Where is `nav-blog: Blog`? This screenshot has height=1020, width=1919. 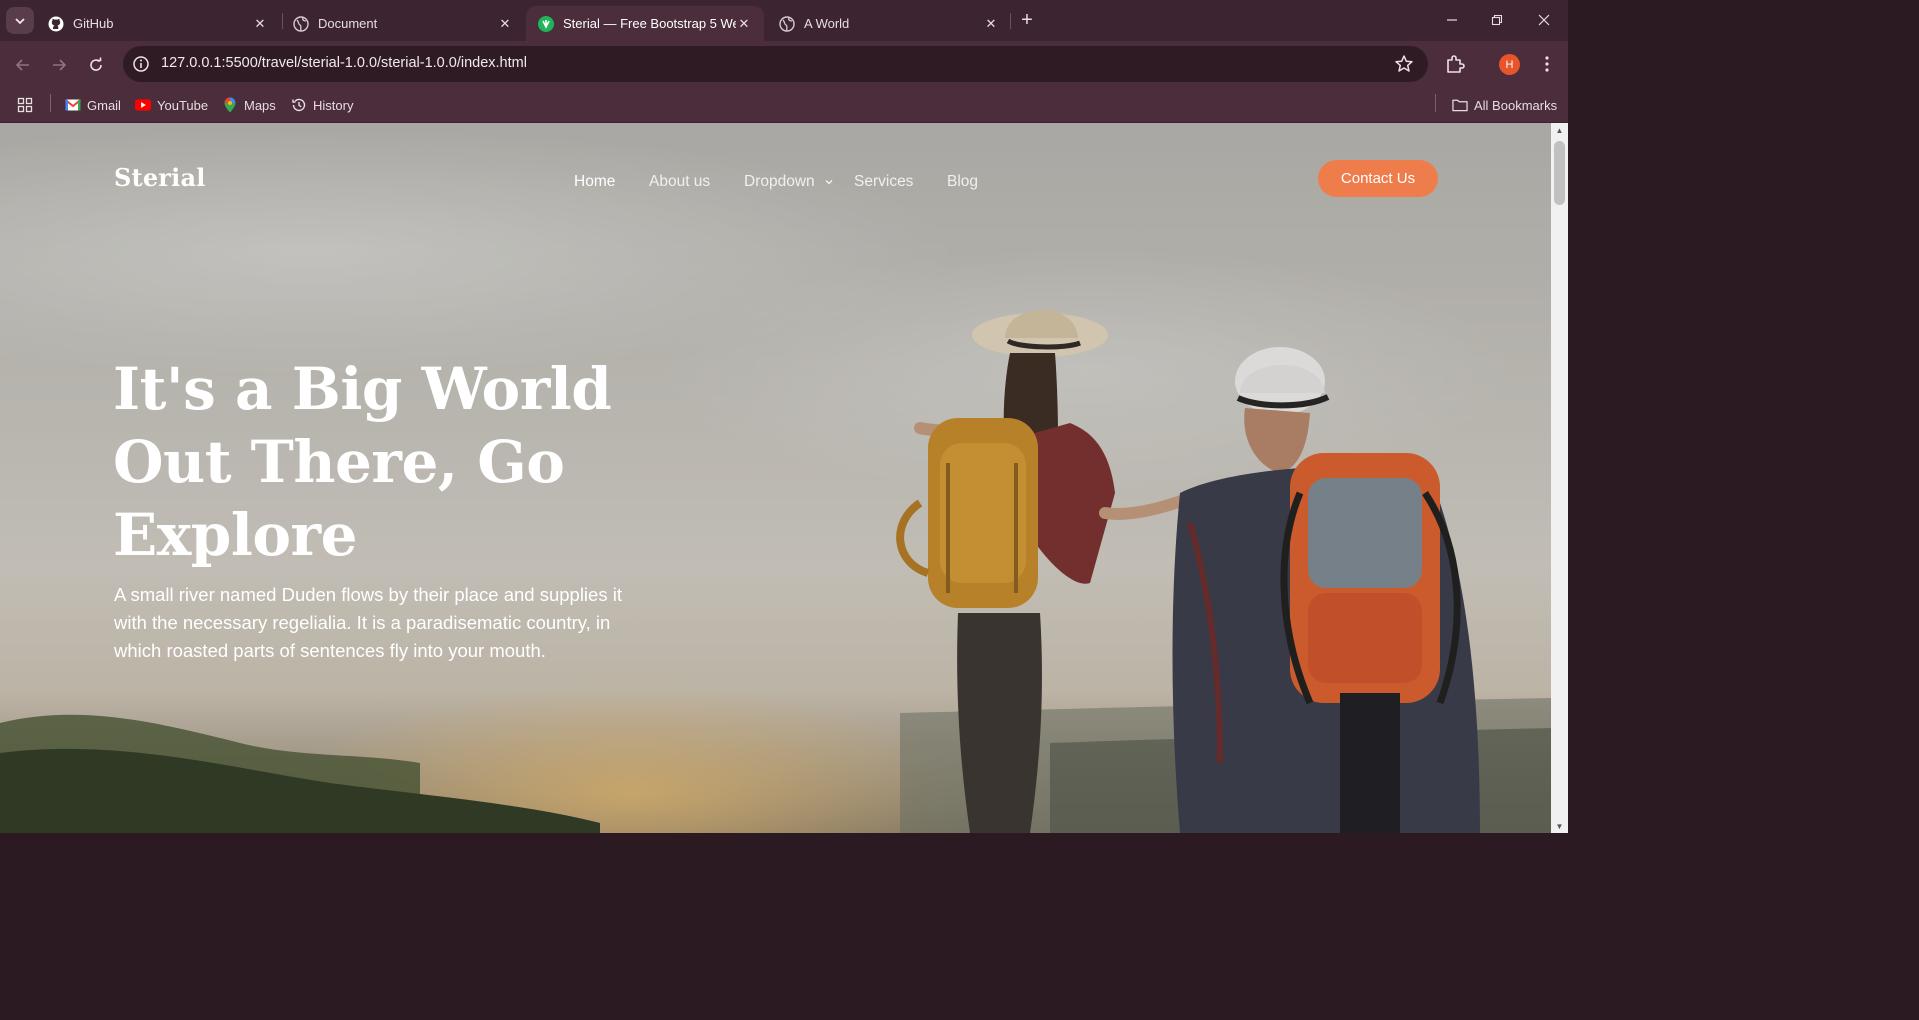 nav-blog: Blog is located at coordinates (962, 182).